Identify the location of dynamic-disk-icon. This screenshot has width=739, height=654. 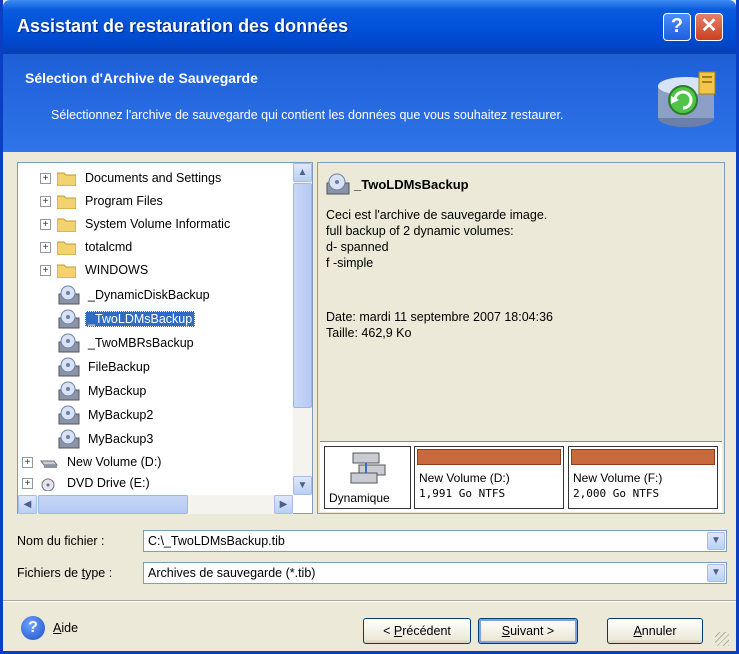
(368, 468).